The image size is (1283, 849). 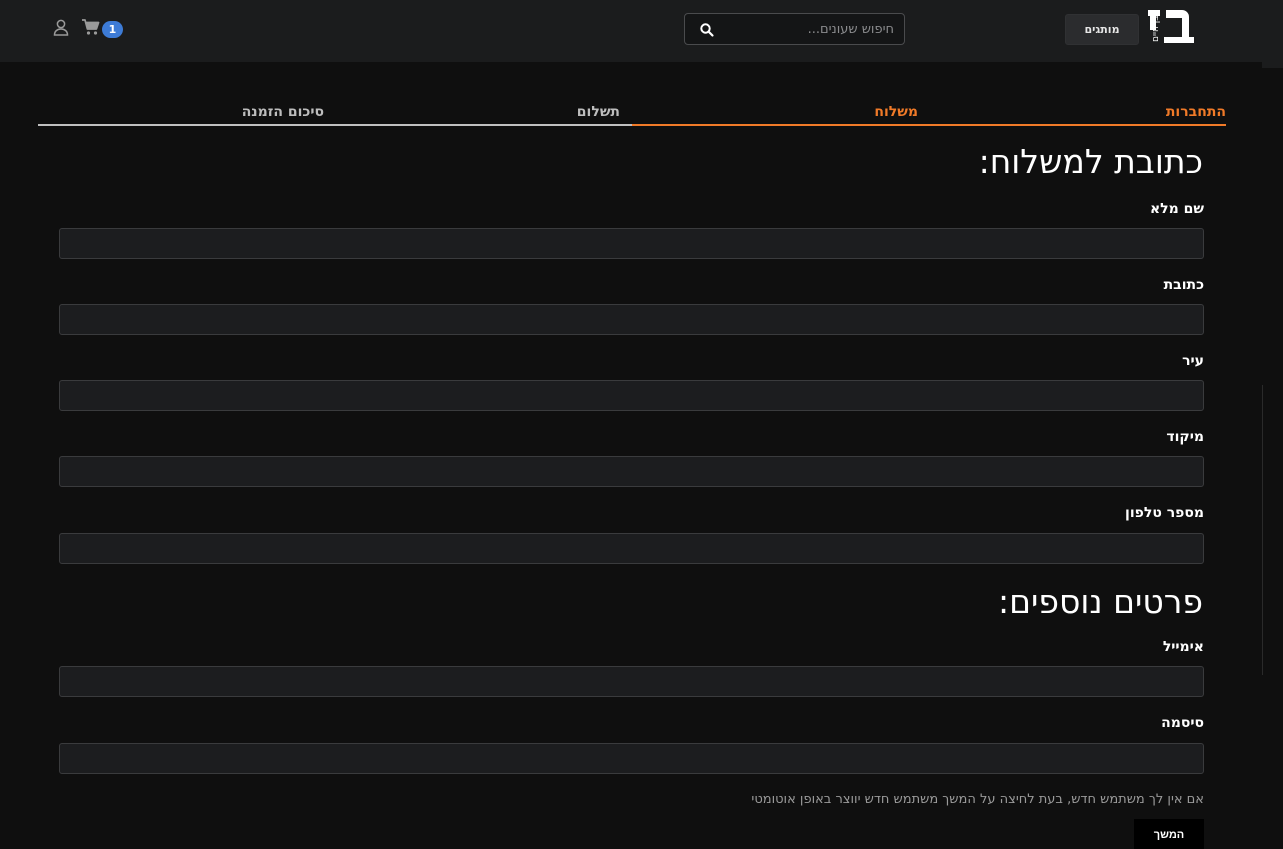 What do you see at coordinates (631, 319) in the screenshot?
I see `address-input` at bounding box center [631, 319].